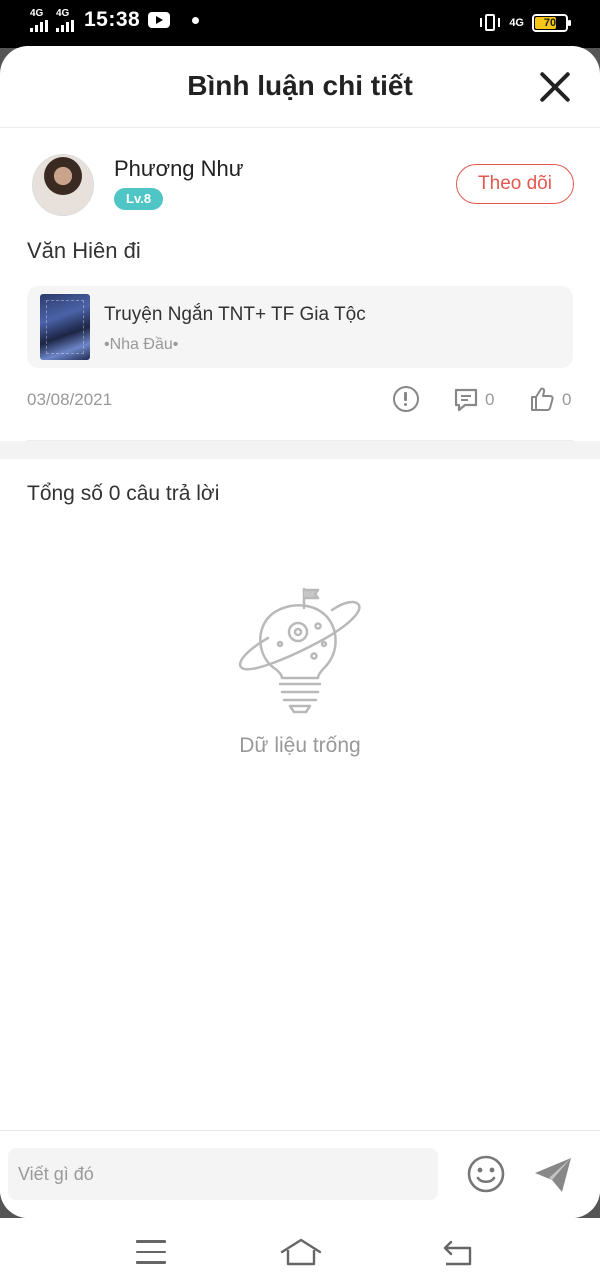  Describe the element at coordinates (196, 20) in the screenshot. I see `notification-dot-icon` at that location.